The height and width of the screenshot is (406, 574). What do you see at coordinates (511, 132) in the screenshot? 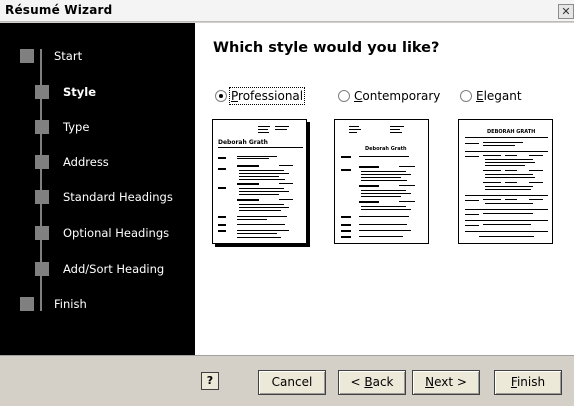
I see `preview-name-text: DEBORAH GRATH` at bounding box center [511, 132].